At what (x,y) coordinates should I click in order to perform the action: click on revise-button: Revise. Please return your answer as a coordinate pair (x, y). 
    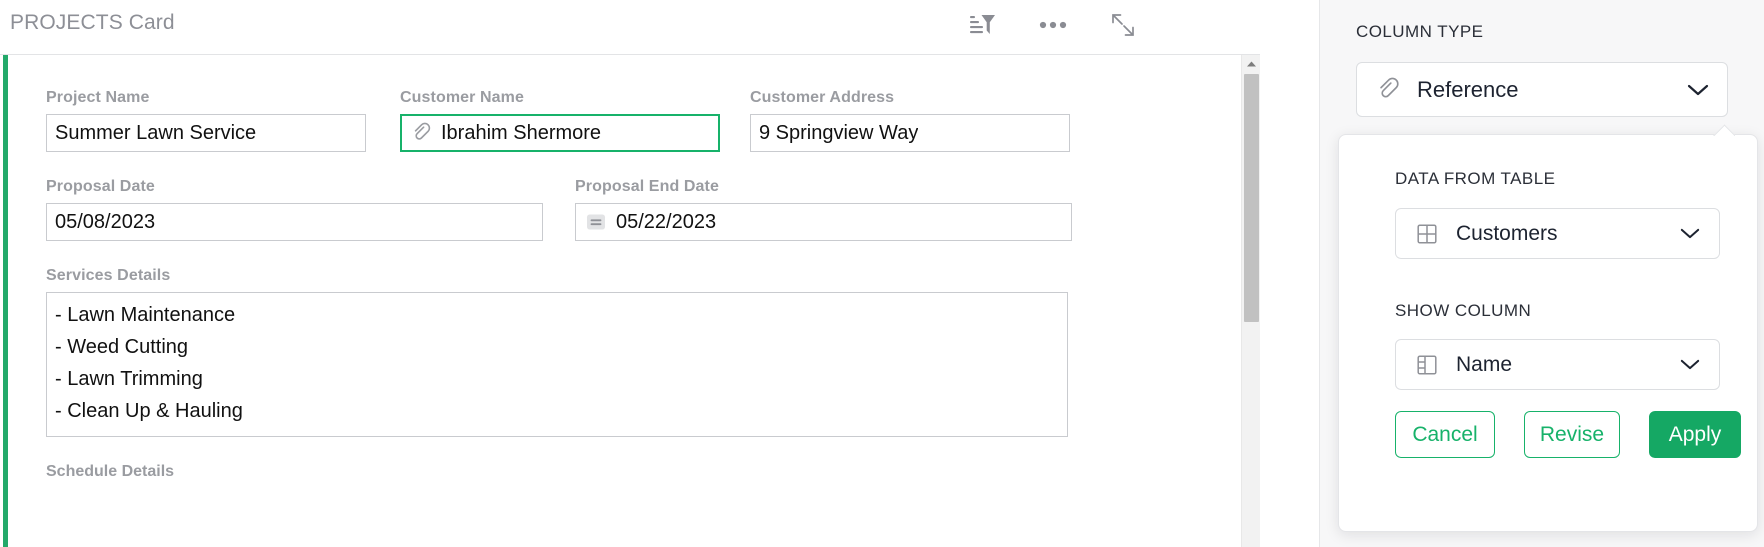
    Looking at the image, I should click on (1572, 434).